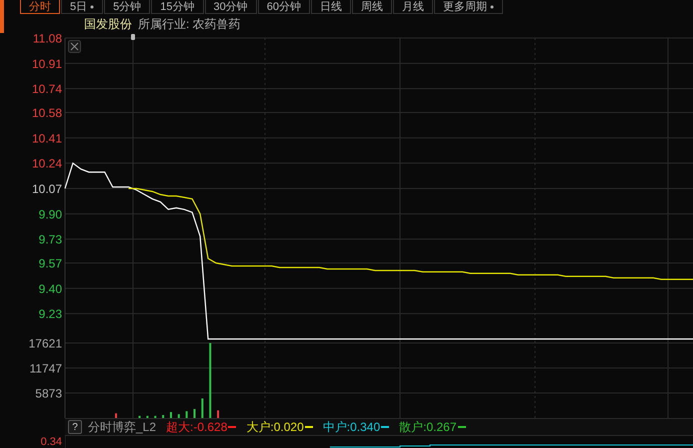 This screenshot has height=448, width=693. I want to click on period-tab: 5日, so click(82, 7).